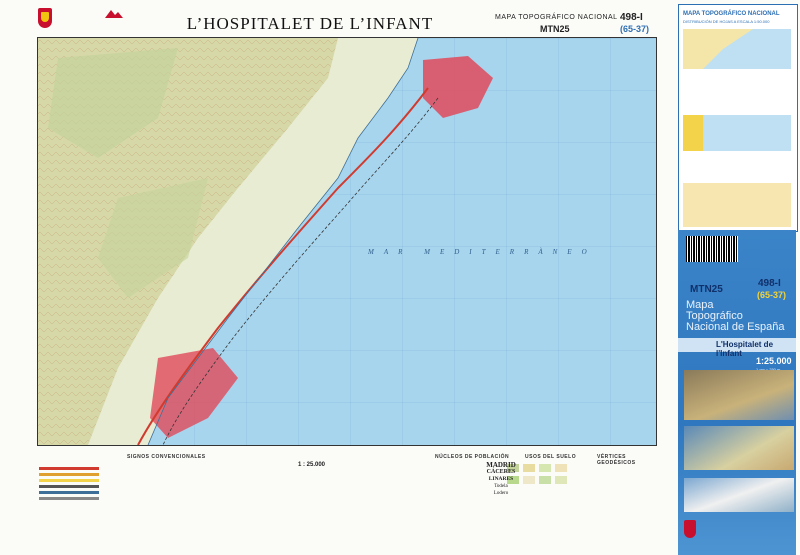  Describe the element at coordinates (114, 14) in the screenshot. I see `ign-logo-icon` at that location.